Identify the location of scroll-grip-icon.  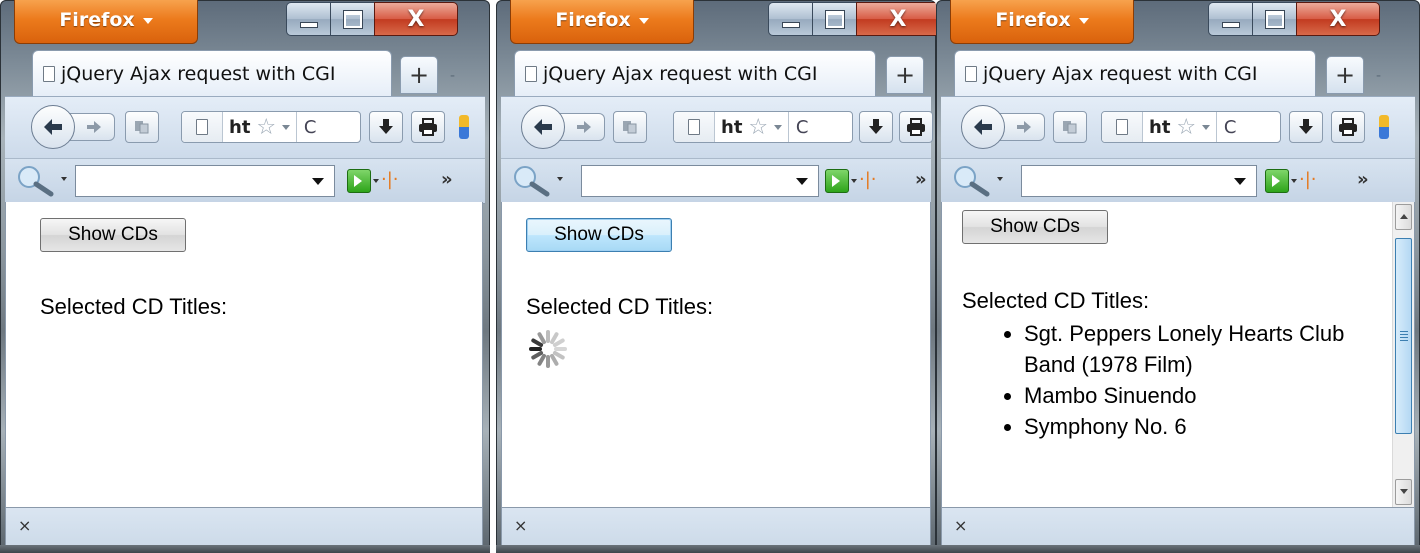
(1404, 336).